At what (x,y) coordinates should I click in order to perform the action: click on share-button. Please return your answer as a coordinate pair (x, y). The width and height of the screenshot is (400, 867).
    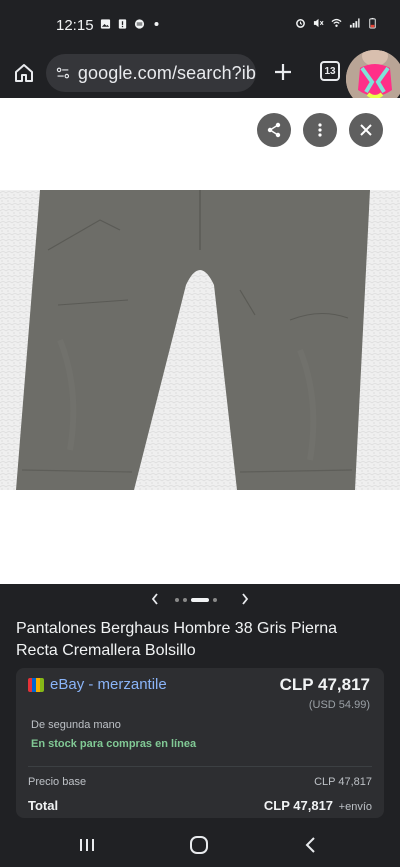
    Looking at the image, I should click on (274, 130).